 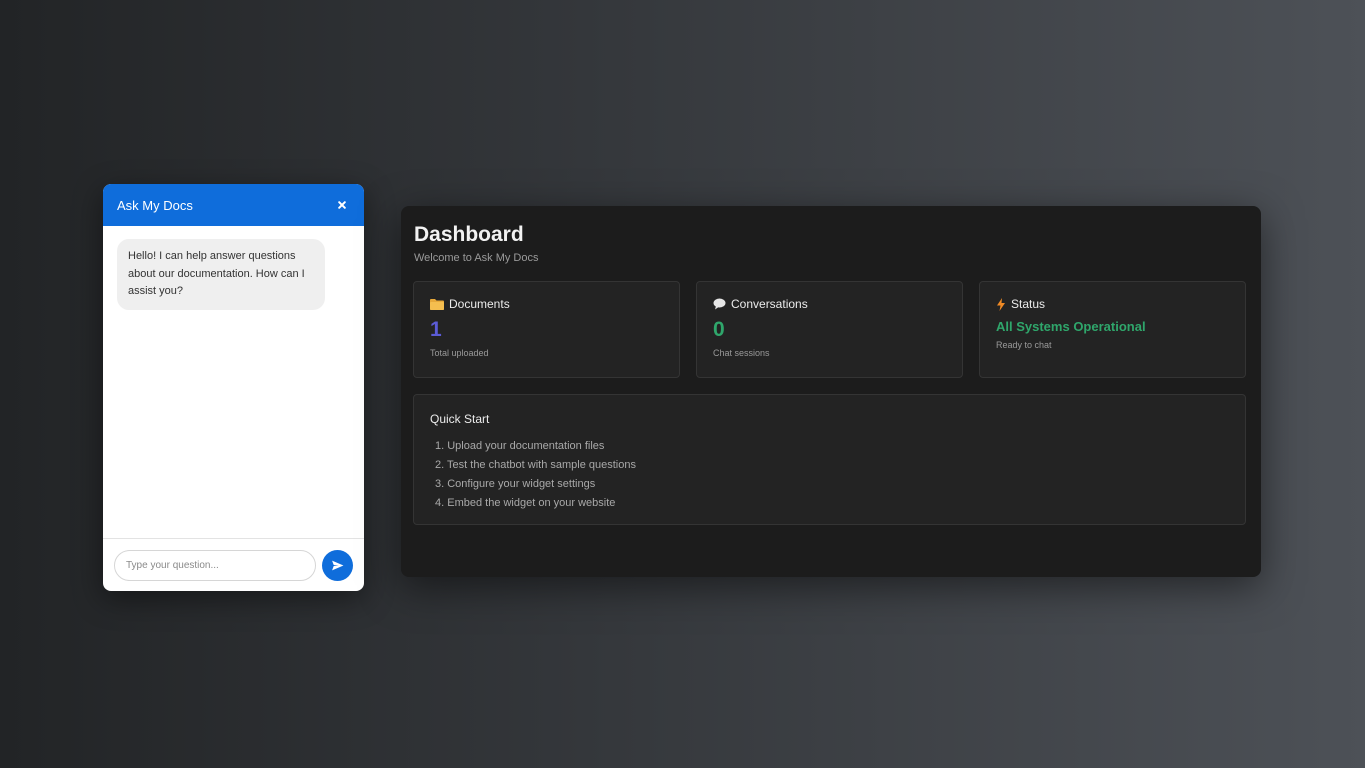 I want to click on close-icon, so click(x=342, y=205).